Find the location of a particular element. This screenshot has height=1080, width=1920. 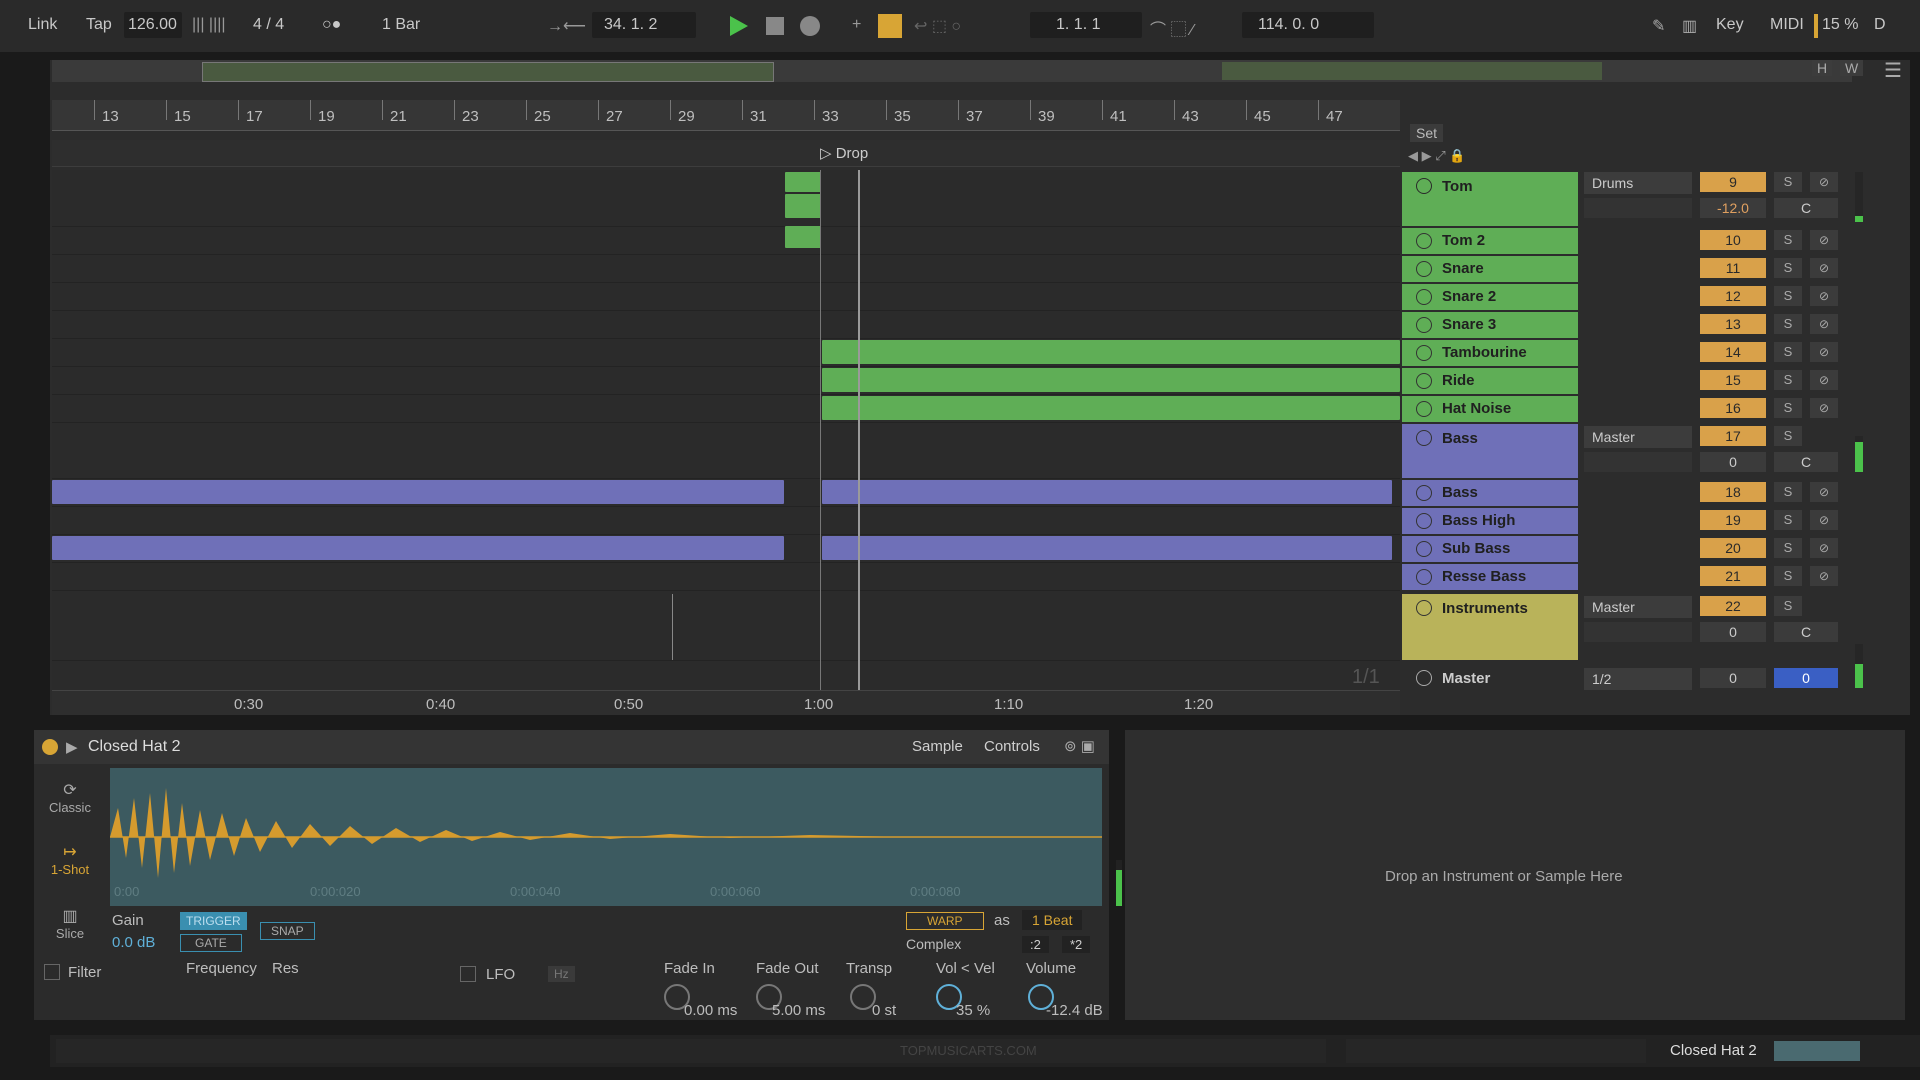

midi-map-button: MIDI is located at coordinates (1787, 25).